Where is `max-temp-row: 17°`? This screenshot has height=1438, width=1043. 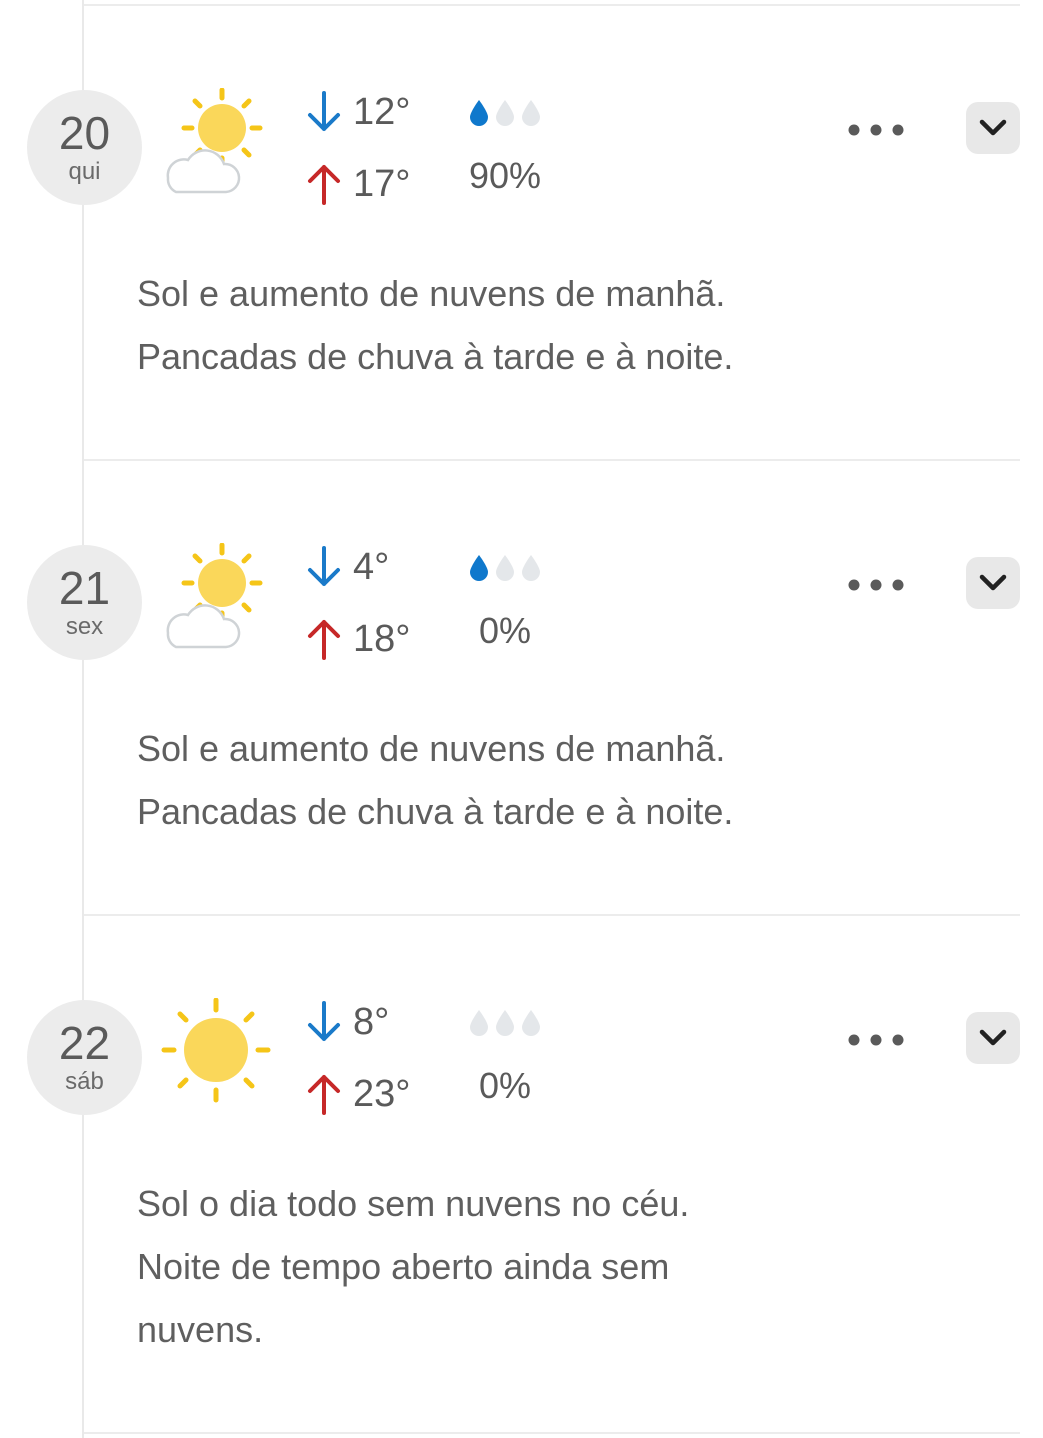
max-temp-row: 17° is located at coordinates (357, 184).